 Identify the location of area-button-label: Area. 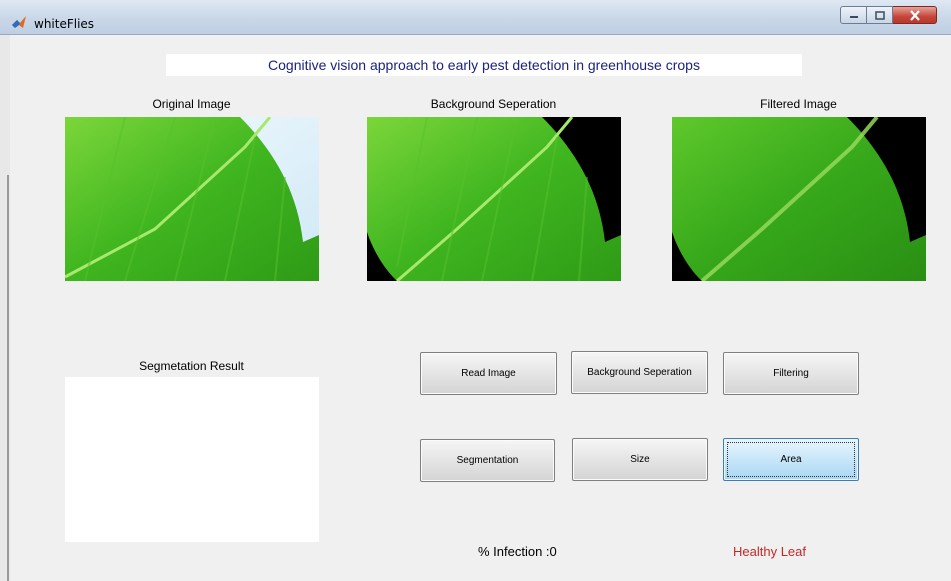
(791, 459).